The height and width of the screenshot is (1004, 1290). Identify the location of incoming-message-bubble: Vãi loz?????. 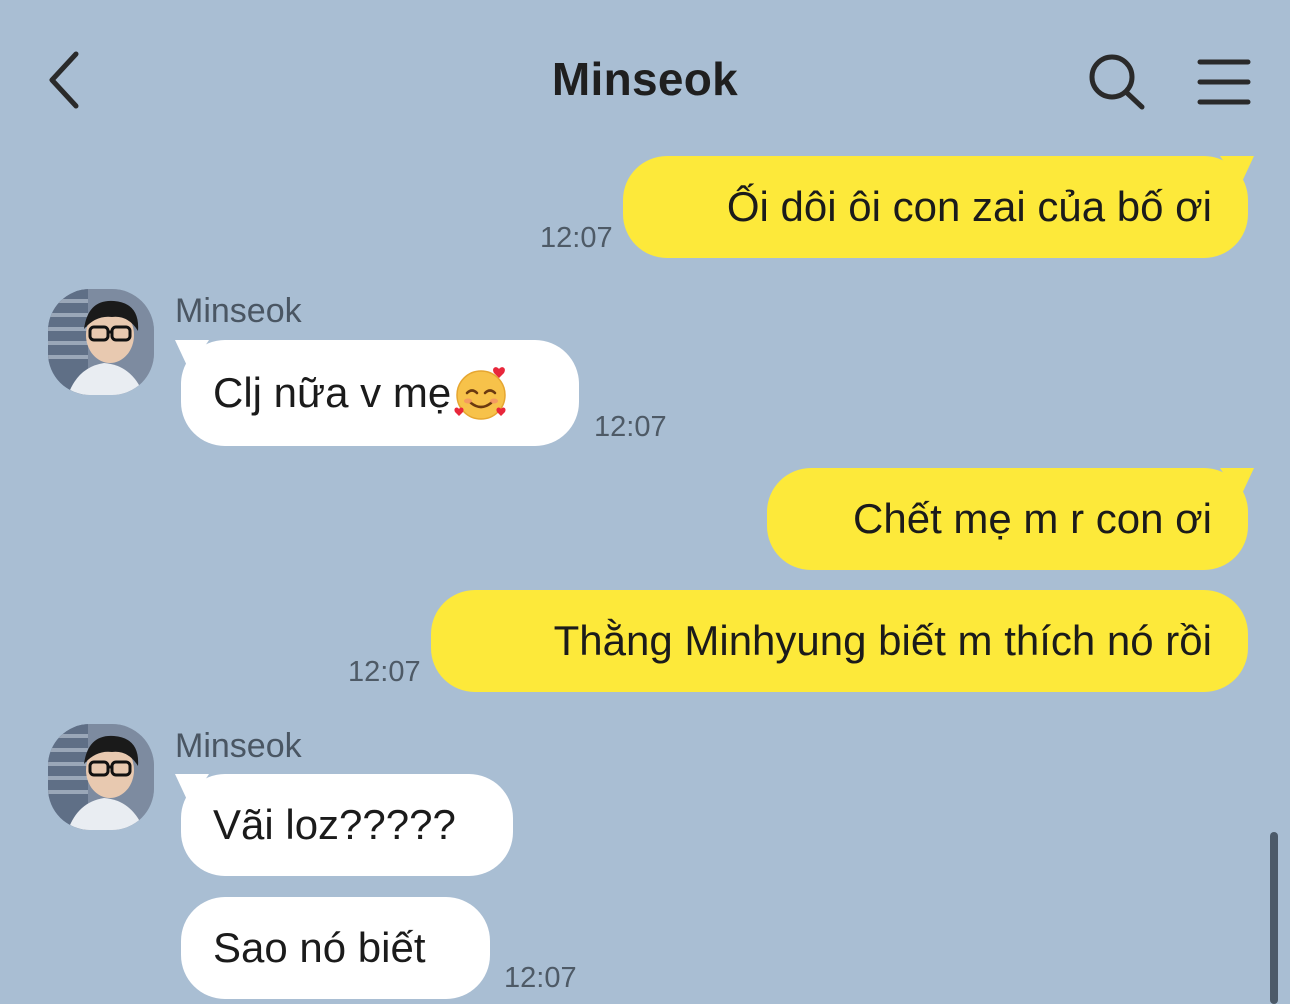
(344, 825).